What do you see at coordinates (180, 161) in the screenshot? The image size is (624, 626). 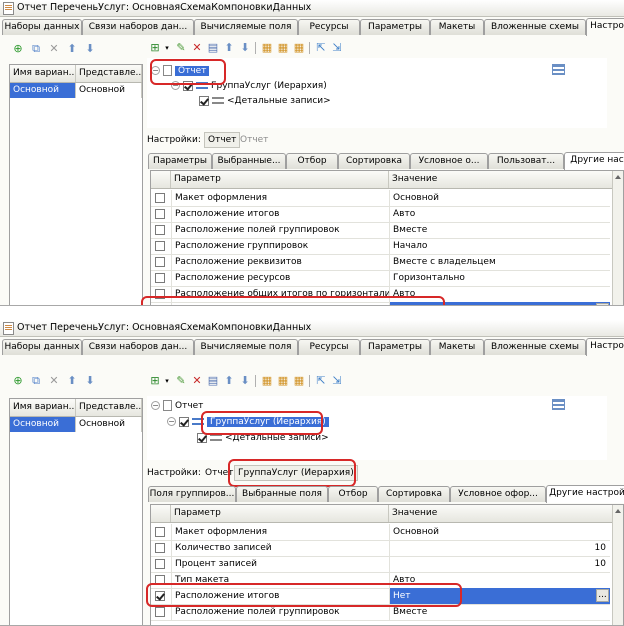 I see `subtab-parameters: Параметры` at bounding box center [180, 161].